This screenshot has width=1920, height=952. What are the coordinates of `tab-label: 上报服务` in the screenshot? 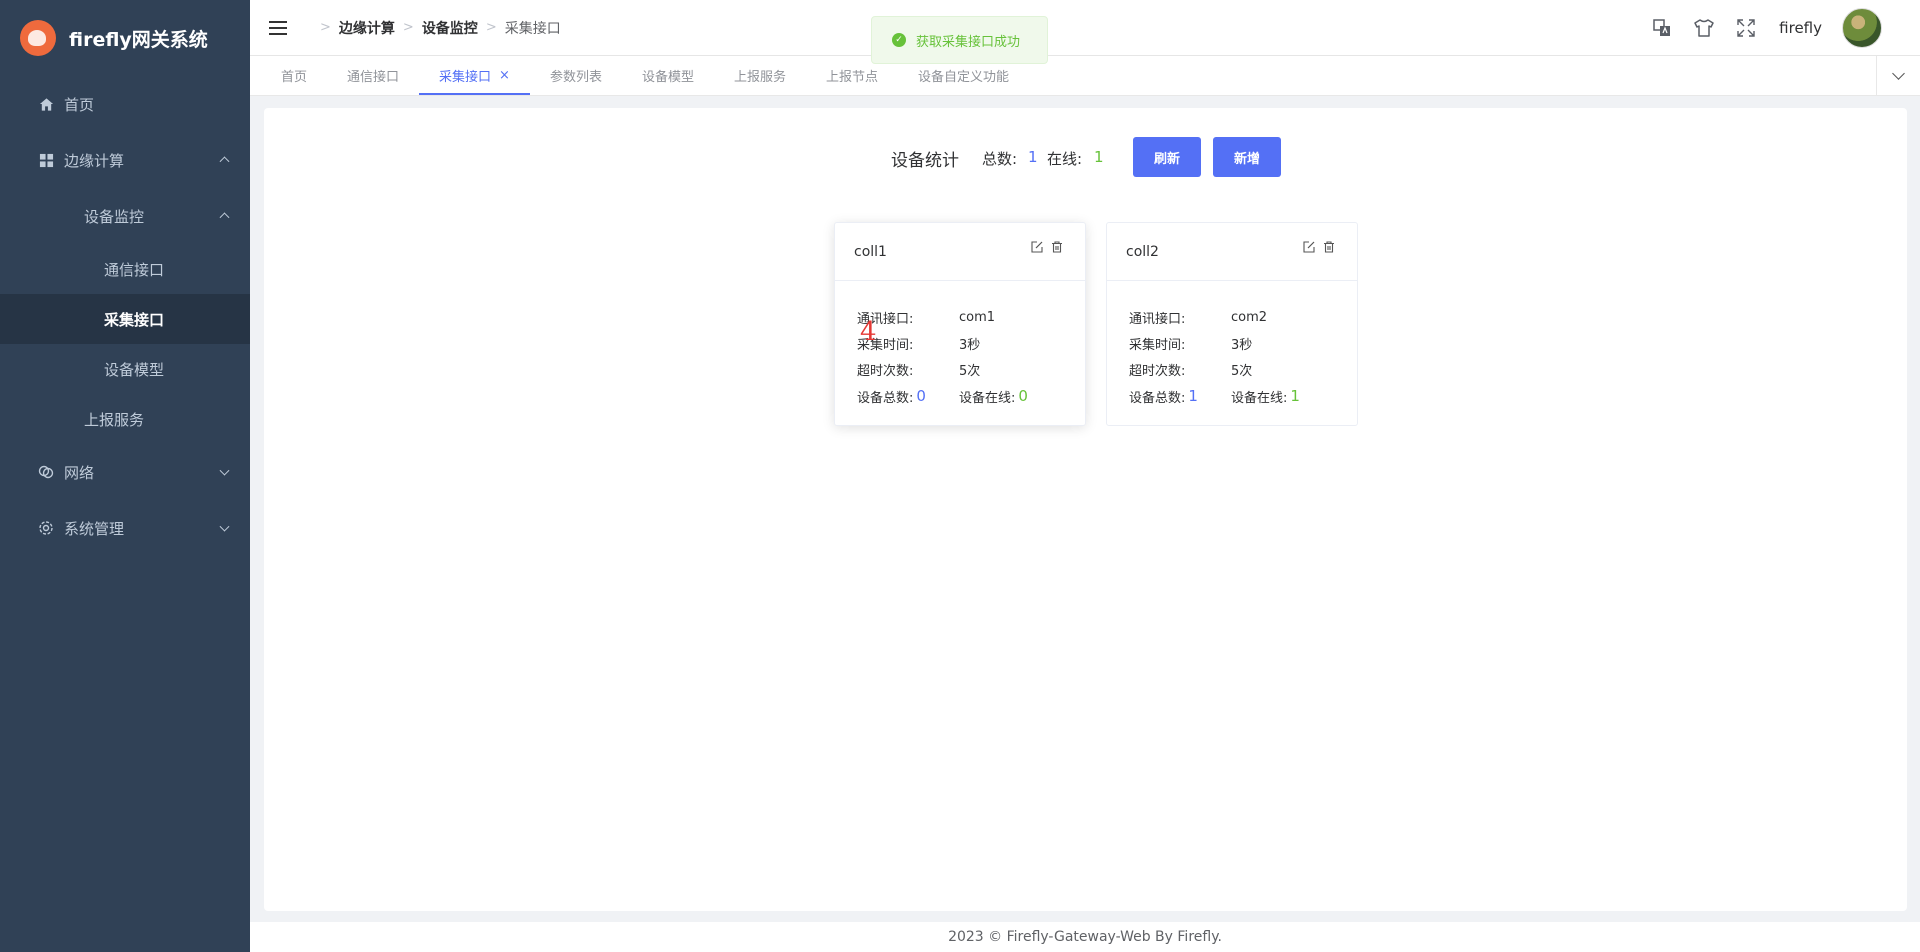 It's located at (759, 77).